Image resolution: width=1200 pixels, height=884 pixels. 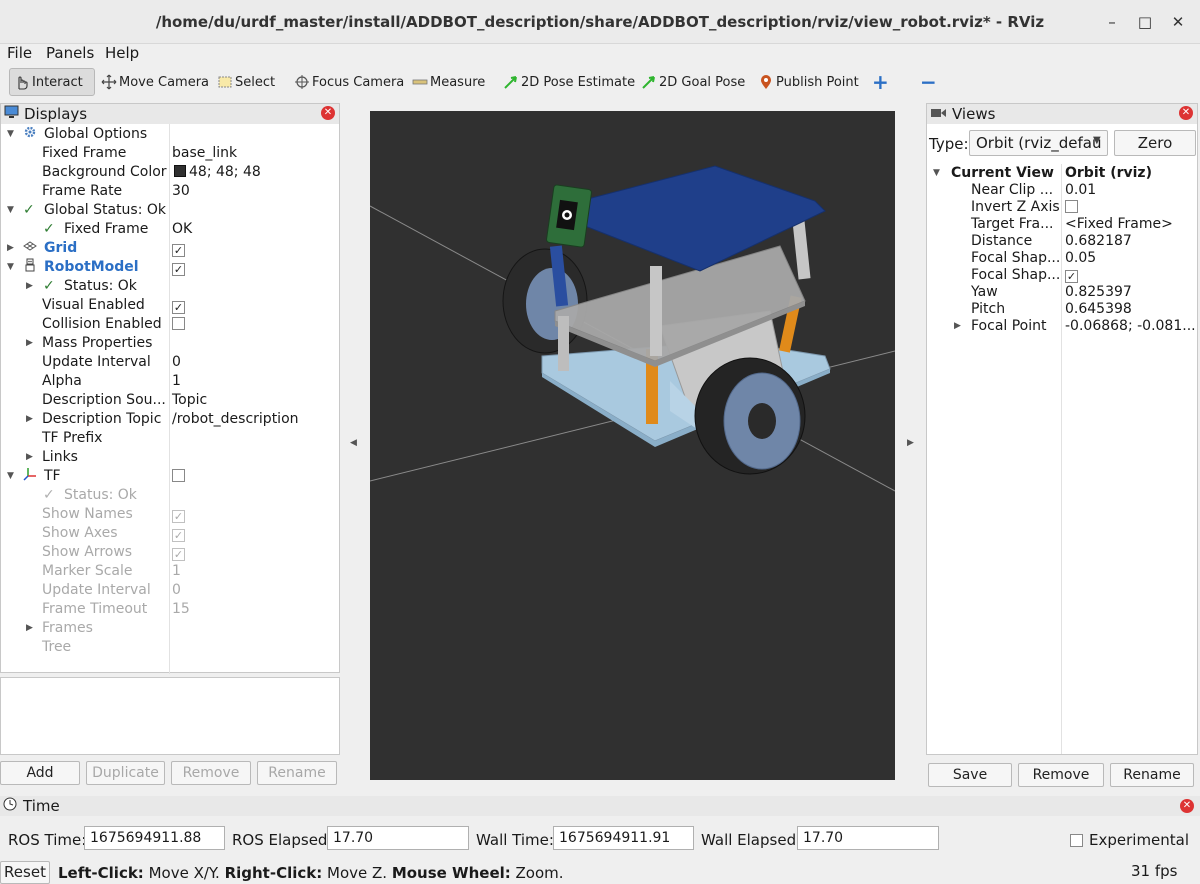 I want to click on view-row-yaw: Yaw 0.825397, so click(x=1062, y=292).